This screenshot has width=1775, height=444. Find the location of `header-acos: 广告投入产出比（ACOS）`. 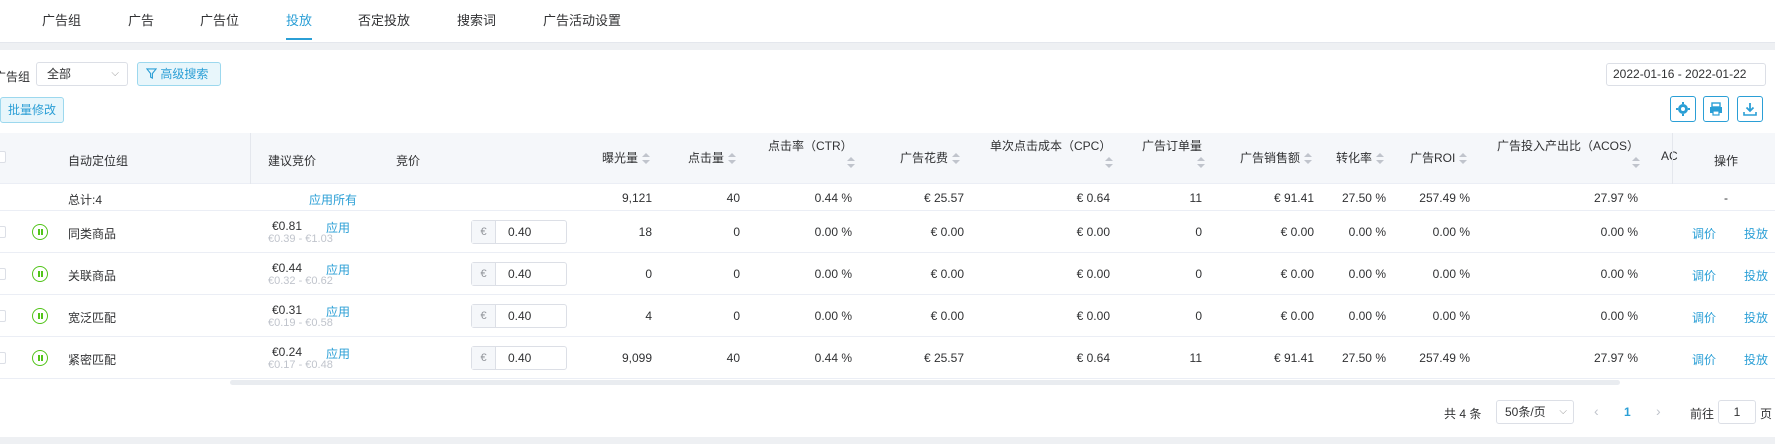

header-acos: 广告投入产出比（ACOS） is located at coordinates (1568, 145).